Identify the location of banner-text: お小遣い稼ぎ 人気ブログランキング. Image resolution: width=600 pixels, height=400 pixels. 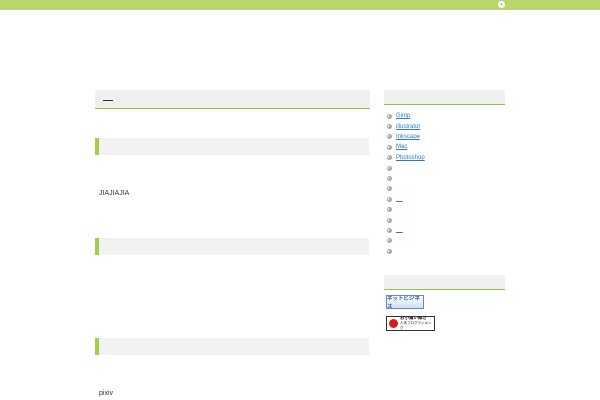
(417, 323).